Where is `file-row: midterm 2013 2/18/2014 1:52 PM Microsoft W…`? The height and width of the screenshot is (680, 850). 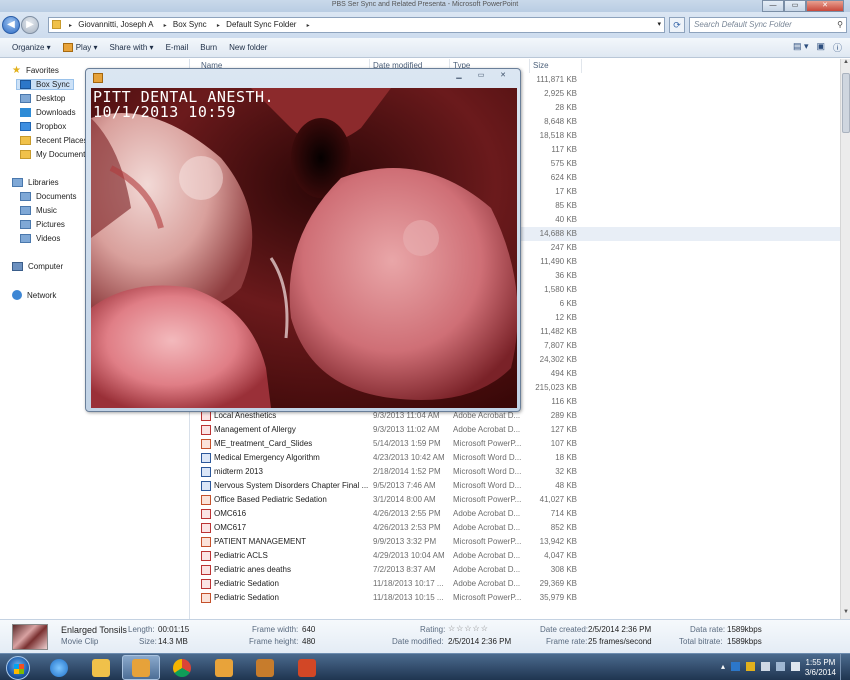 file-row: midterm 2013 2/18/2014 1:52 PM Microsoft W… is located at coordinates (515, 472).